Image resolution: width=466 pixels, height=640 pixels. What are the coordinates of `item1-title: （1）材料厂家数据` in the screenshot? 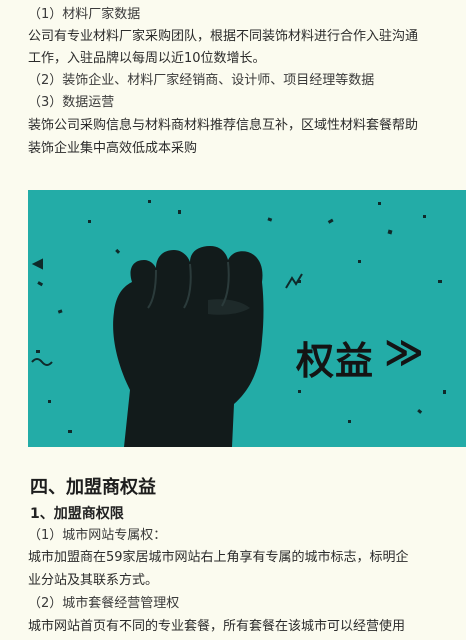 It's located at (84, 14).